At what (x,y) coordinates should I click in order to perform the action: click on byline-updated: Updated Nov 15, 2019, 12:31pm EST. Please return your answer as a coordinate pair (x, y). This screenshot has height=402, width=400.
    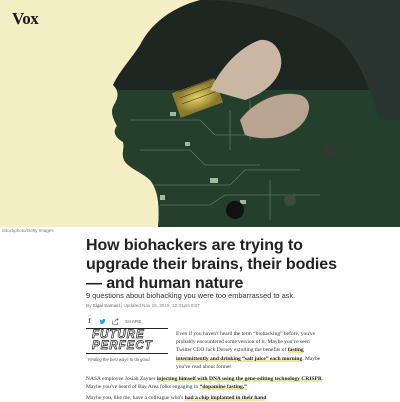
    Looking at the image, I should click on (162, 305).